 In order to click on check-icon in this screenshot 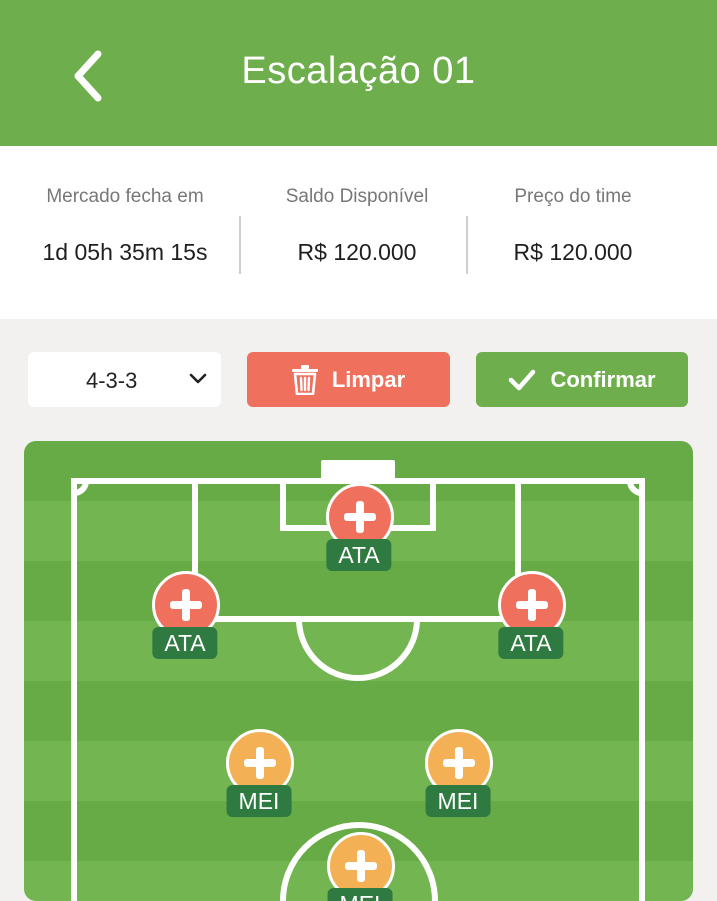, I will do `click(522, 379)`.